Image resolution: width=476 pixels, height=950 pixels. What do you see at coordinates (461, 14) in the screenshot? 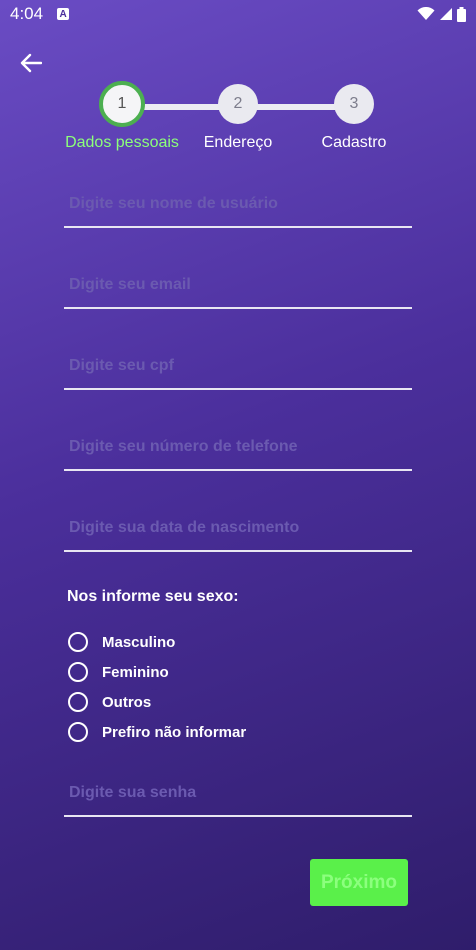
I see `battery-icon` at bounding box center [461, 14].